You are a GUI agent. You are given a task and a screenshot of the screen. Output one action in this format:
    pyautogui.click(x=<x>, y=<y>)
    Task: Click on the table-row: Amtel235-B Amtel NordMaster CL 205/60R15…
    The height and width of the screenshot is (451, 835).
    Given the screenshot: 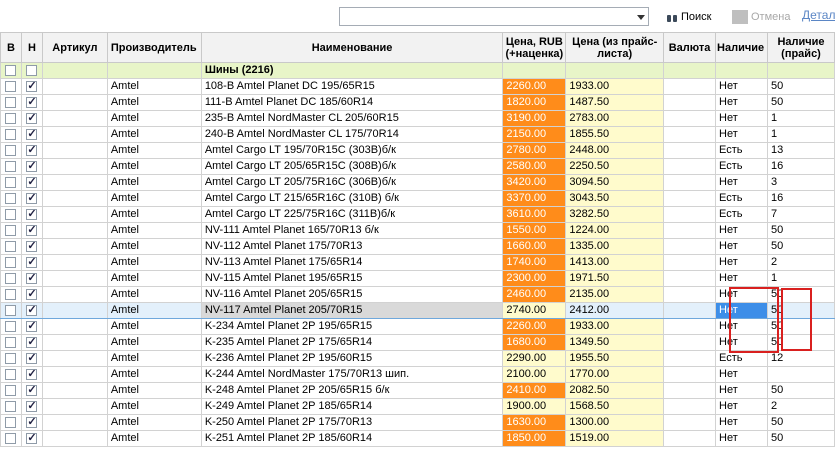 What is the action you would take?
    pyautogui.click(x=417, y=118)
    